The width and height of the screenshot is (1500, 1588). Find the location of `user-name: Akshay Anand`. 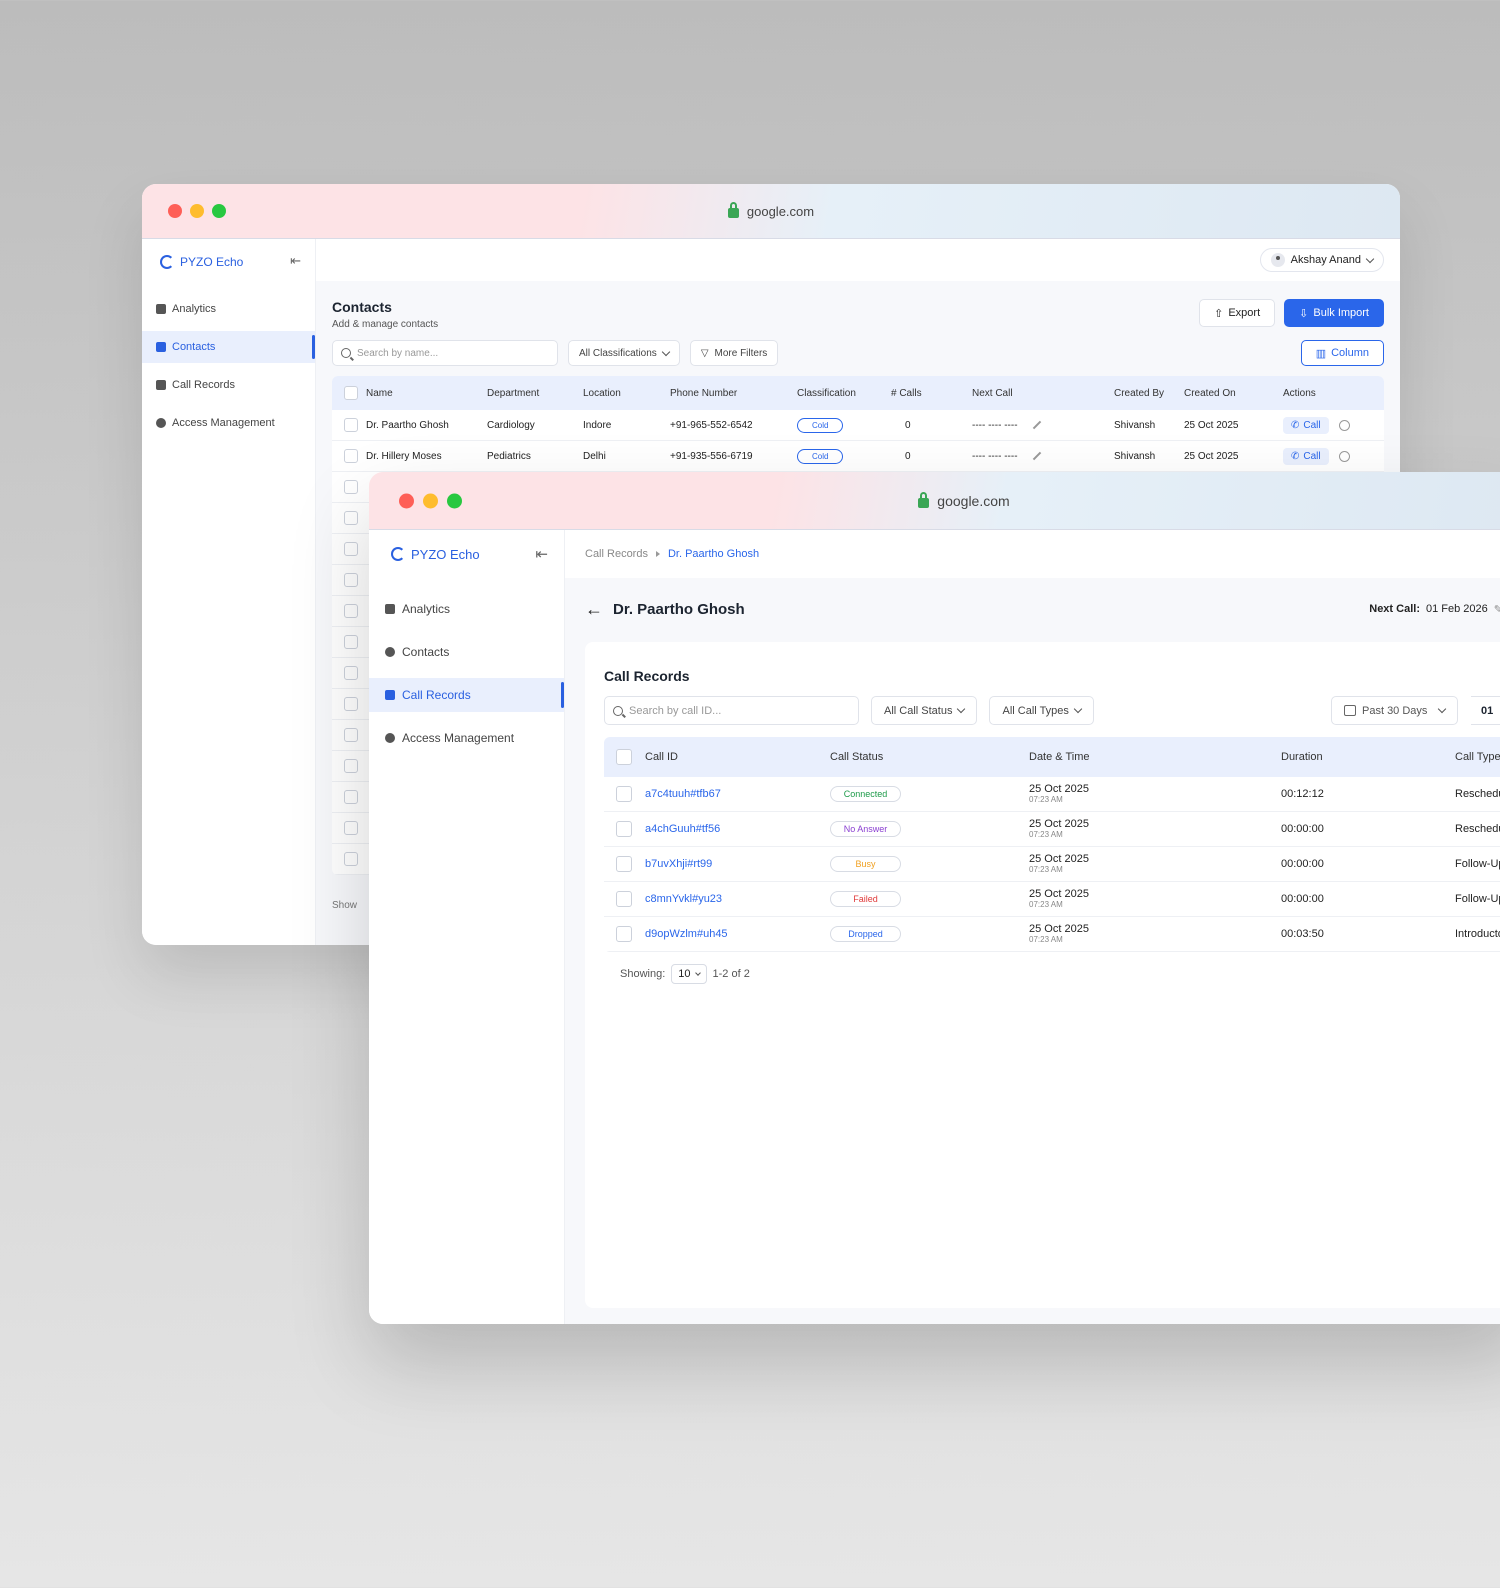

user-name: Akshay Anand is located at coordinates (1325, 260).